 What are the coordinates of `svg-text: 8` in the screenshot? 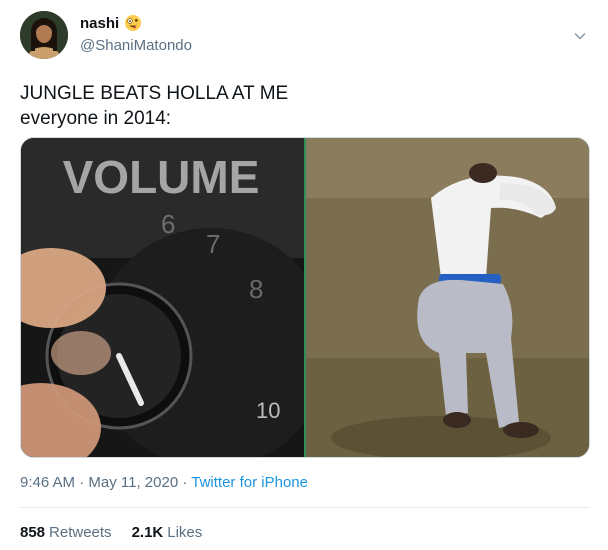 It's located at (256, 289).